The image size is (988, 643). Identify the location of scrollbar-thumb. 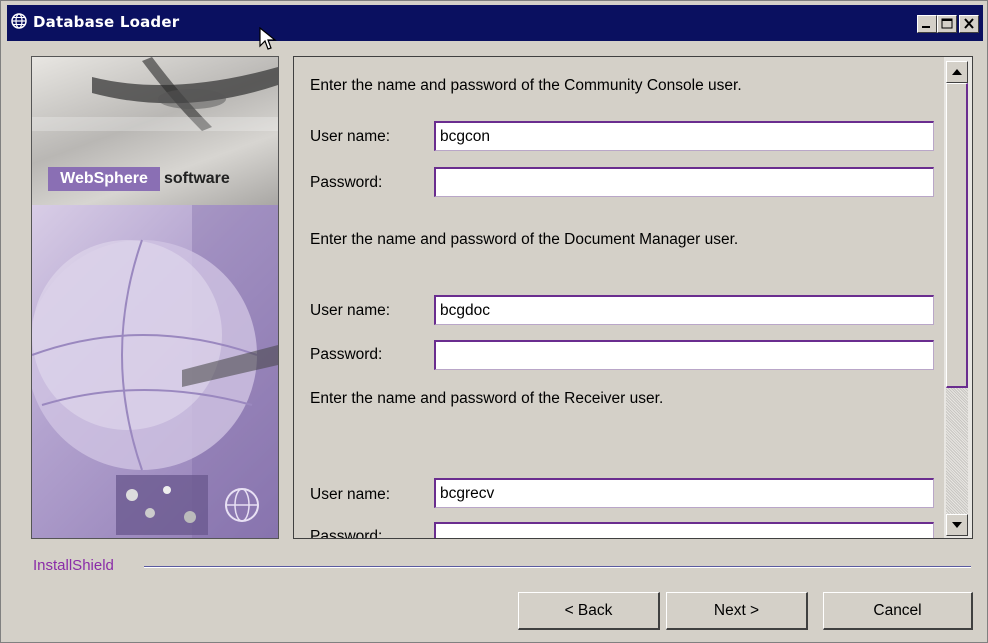
(957, 235).